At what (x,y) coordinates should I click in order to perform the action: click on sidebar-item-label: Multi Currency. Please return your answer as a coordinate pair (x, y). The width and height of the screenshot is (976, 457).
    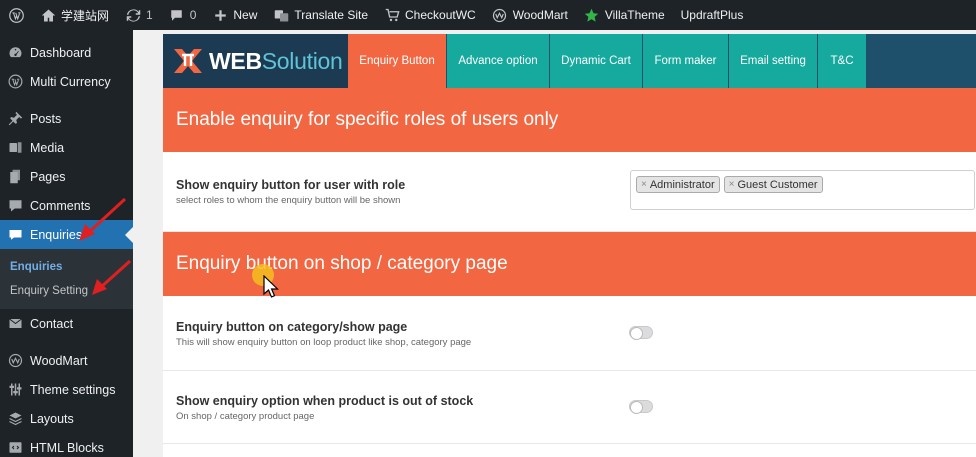
    Looking at the image, I should click on (70, 81).